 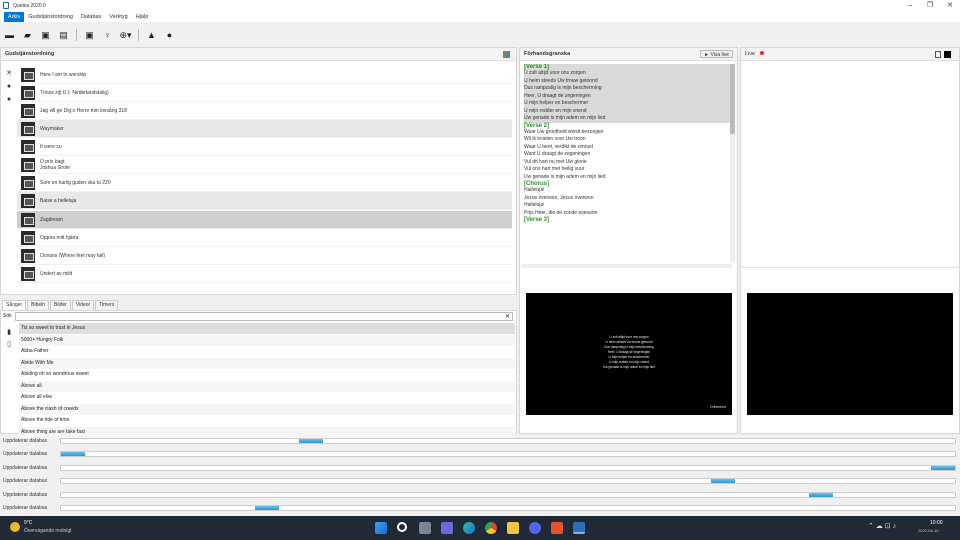 What do you see at coordinates (125, 35) in the screenshot?
I see `add-icon: ⊕▾` at bounding box center [125, 35].